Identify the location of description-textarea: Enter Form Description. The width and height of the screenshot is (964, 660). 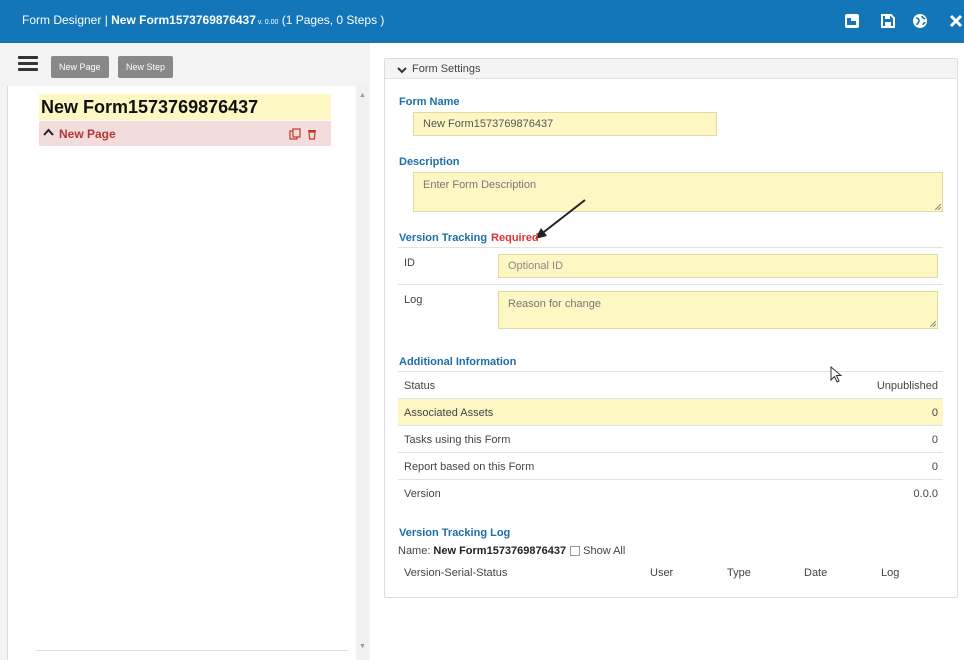
(678, 192).